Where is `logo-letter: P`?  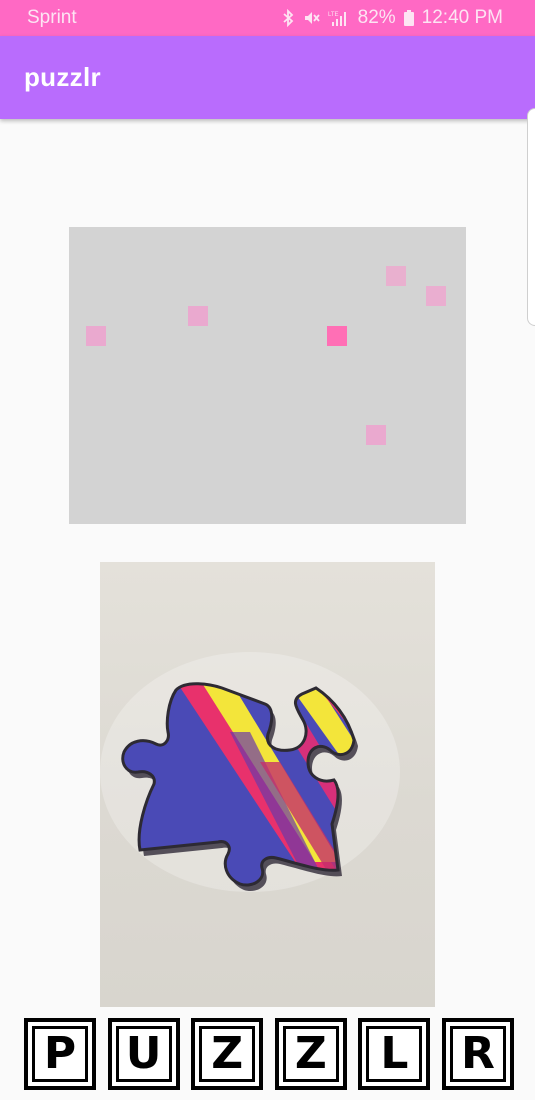
logo-letter: P is located at coordinates (60, 1054).